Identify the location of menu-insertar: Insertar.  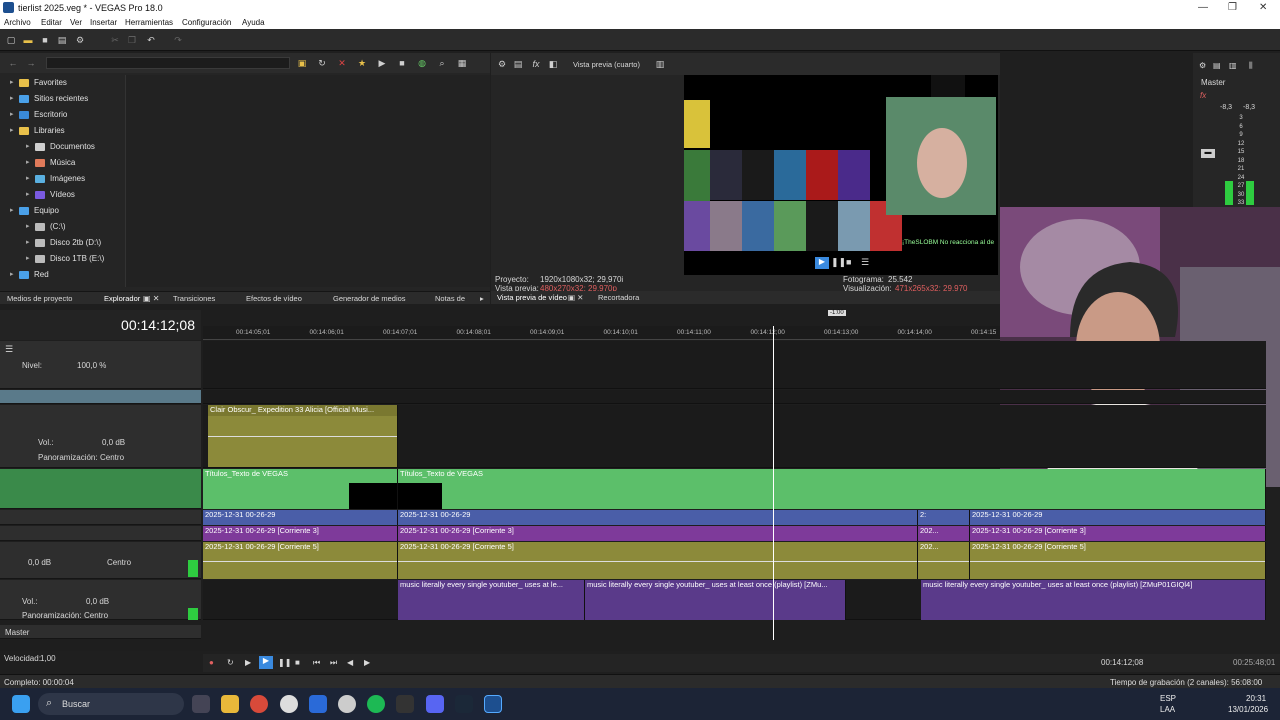
(103, 22).